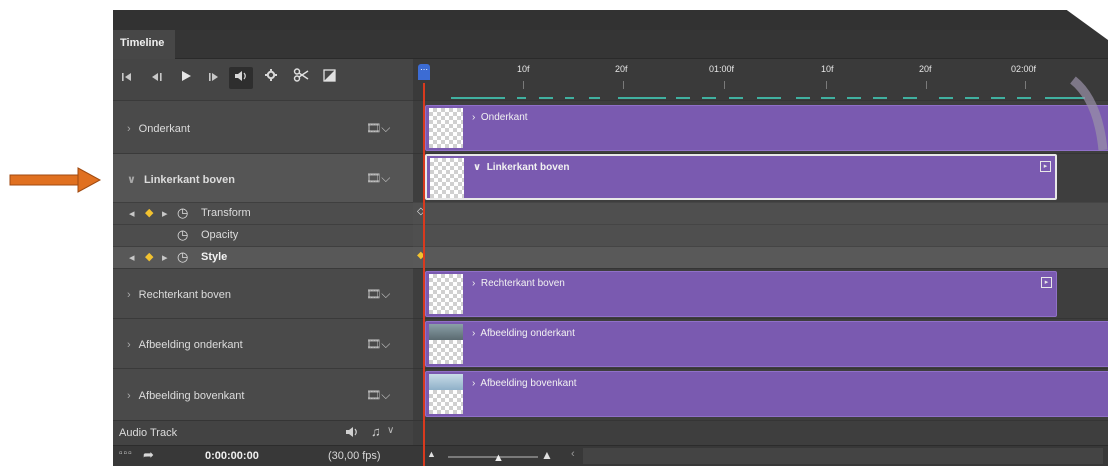 The height and width of the screenshot is (466, 1108). I want to click on playhead-handle: ⋯, so click(424, 72).